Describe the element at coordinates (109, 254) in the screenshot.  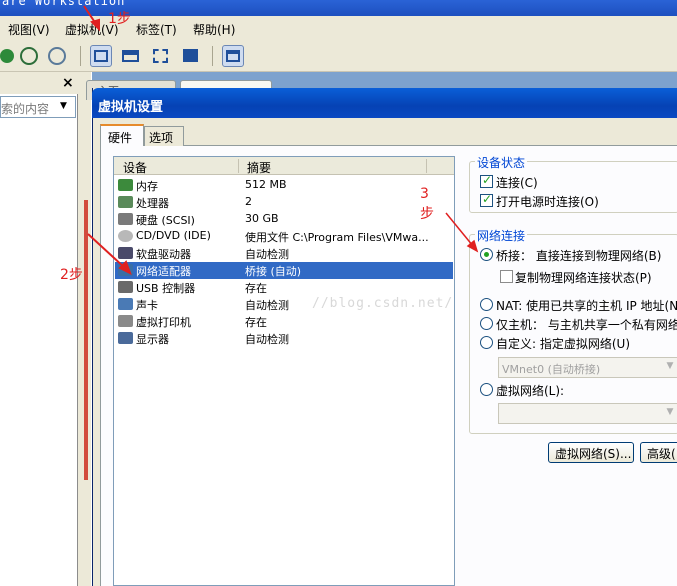
I see `step2-arrow` at that location.